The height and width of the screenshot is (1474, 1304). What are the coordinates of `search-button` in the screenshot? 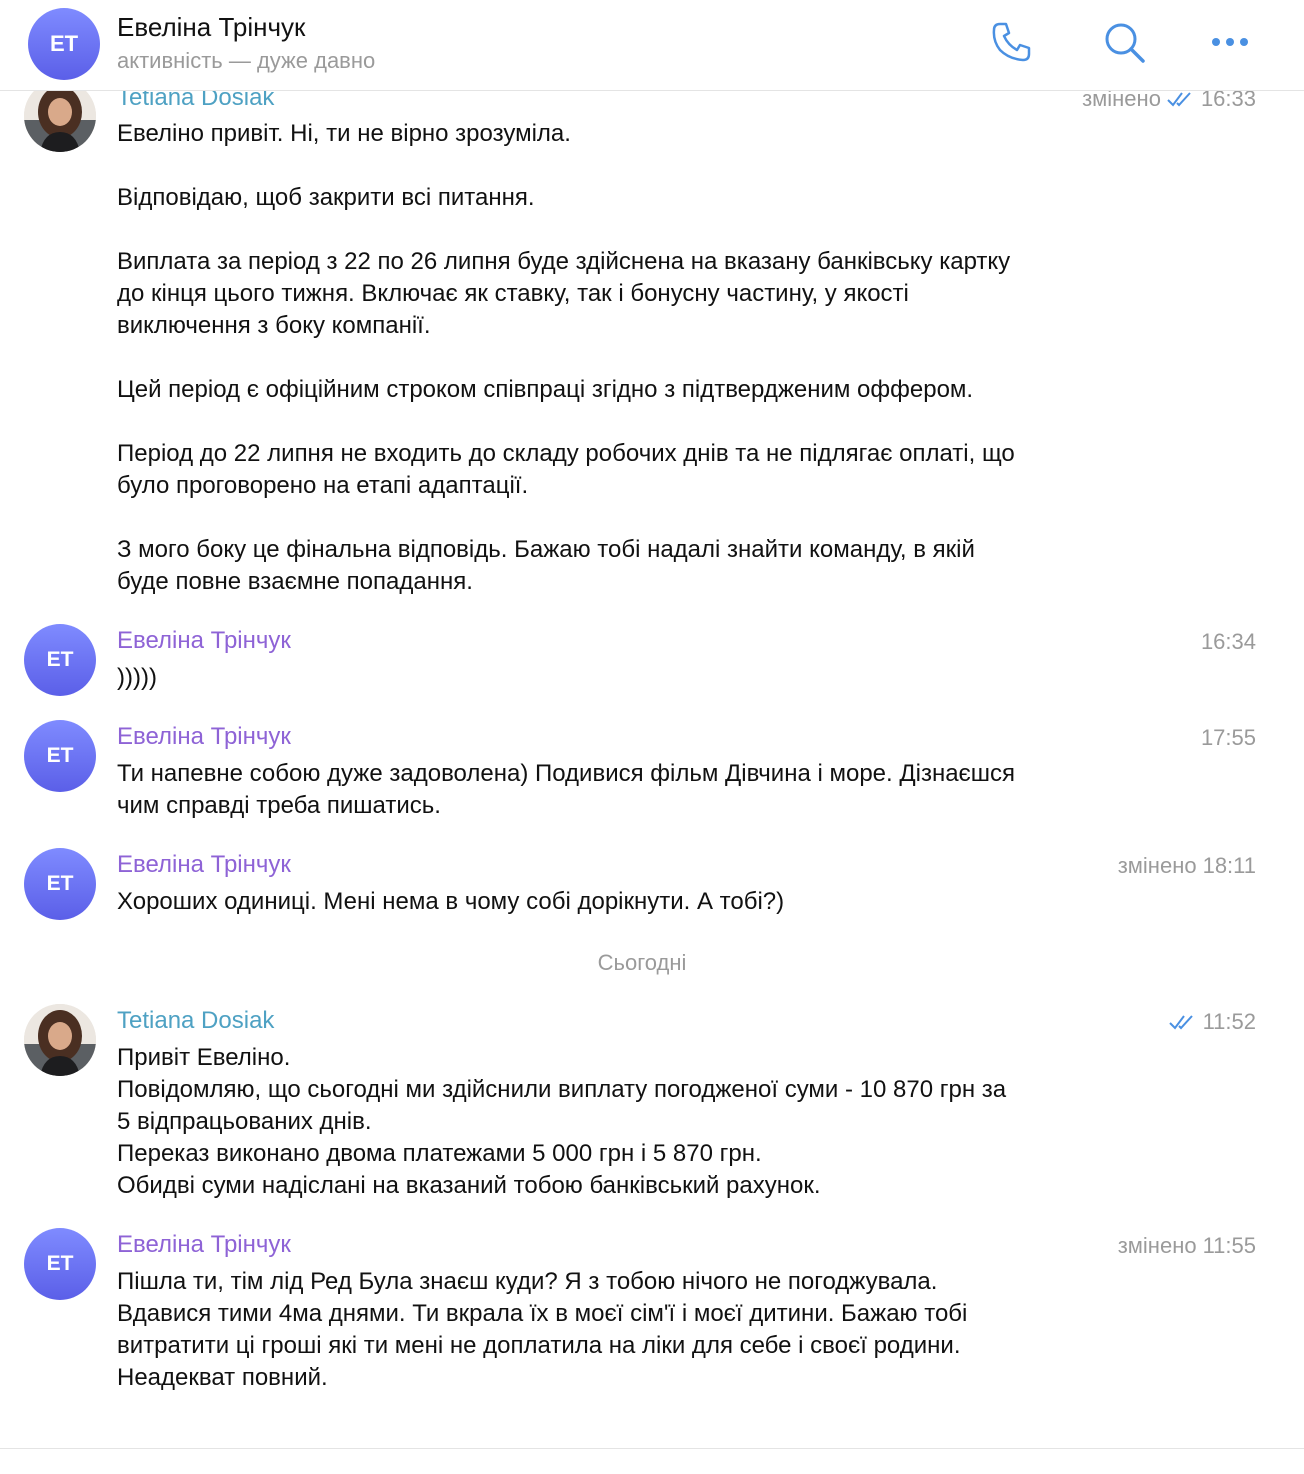 It's located at (1124, 42).